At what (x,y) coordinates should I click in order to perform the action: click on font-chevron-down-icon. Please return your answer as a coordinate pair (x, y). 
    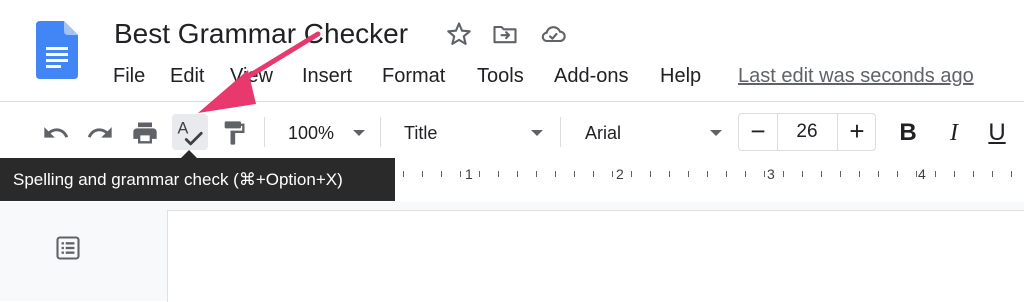
    Looking at the image, I should click on (716, 133).